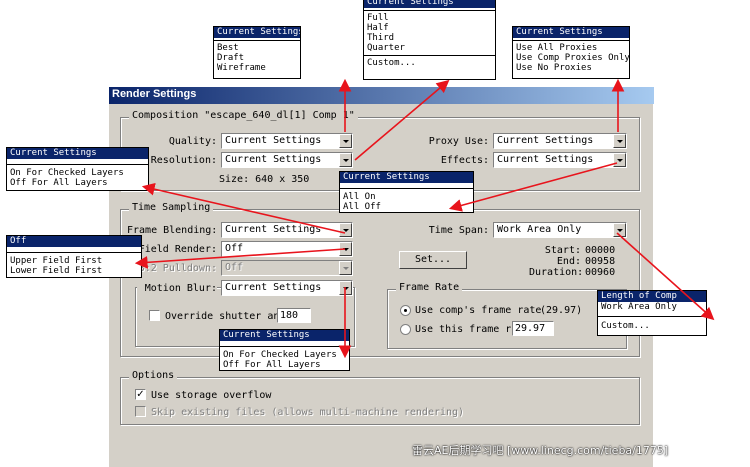 This screenshot has height=467, width=750. What do you see at coordinates (264, 179) in the screenshot?
I see `size-label: Size: 640 x 350` at bounding box center [264, 179].